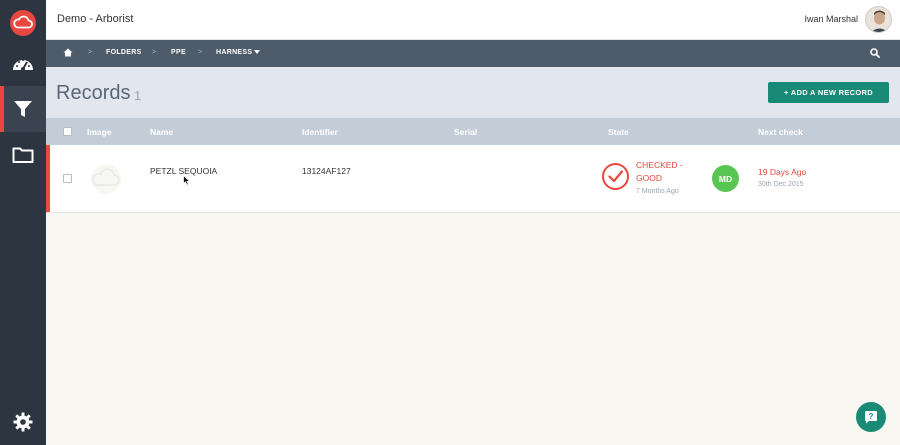 The height and width of the screenshot is (445, 900). I want to click on folder-icon, so click(23, 155).